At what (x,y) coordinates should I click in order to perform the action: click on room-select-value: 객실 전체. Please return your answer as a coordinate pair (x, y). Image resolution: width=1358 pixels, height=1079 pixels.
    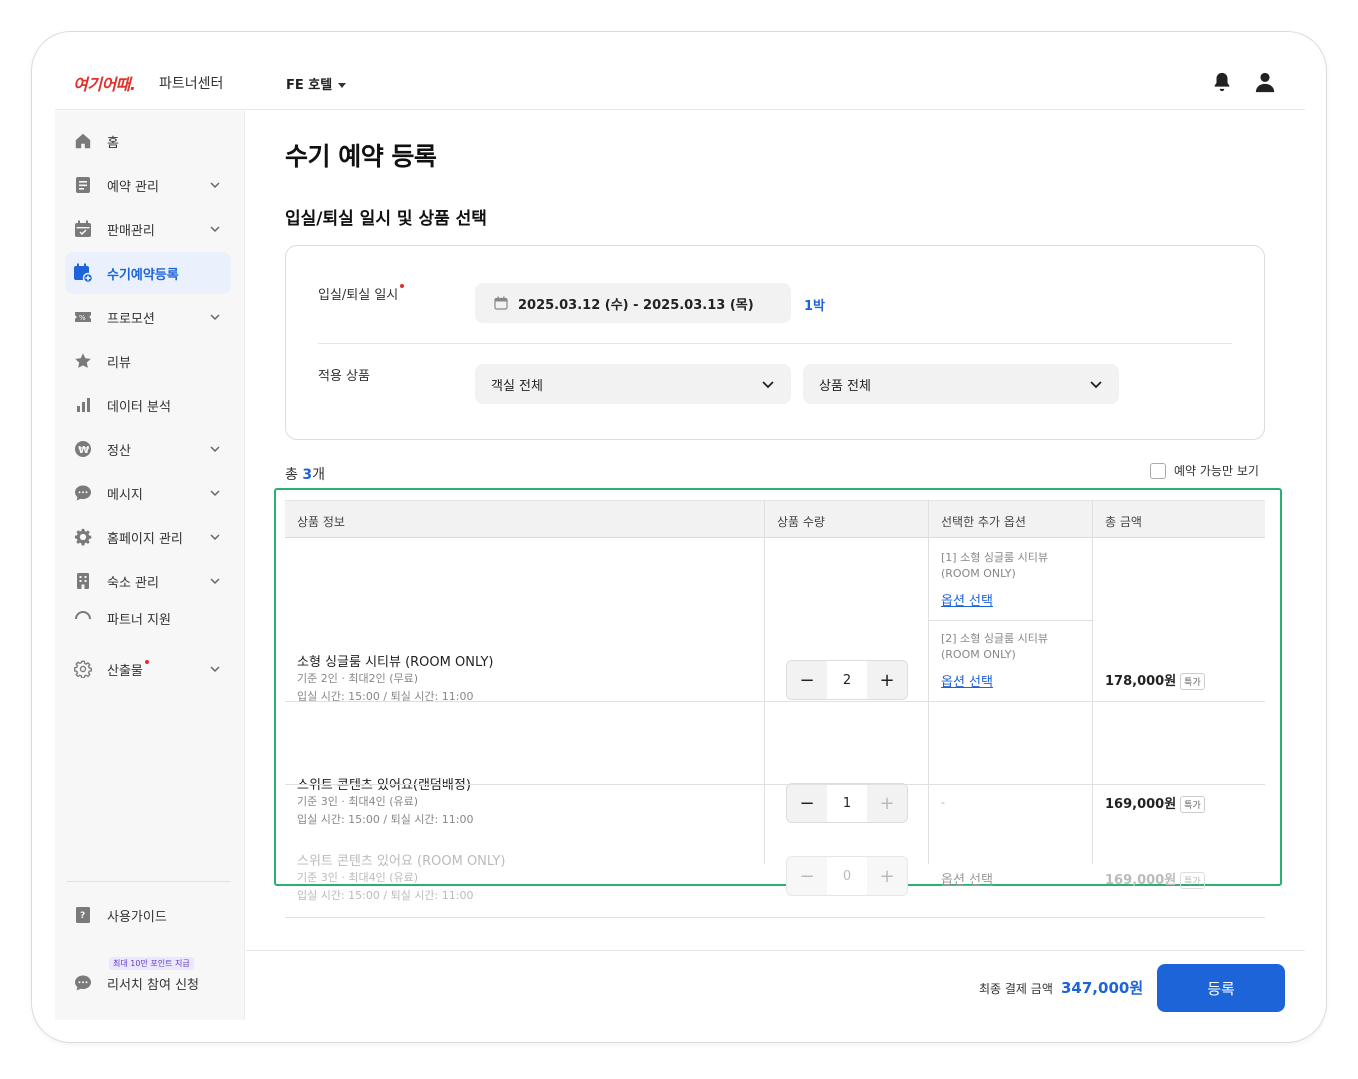
    Looking at the image, I should click on (517, 386).